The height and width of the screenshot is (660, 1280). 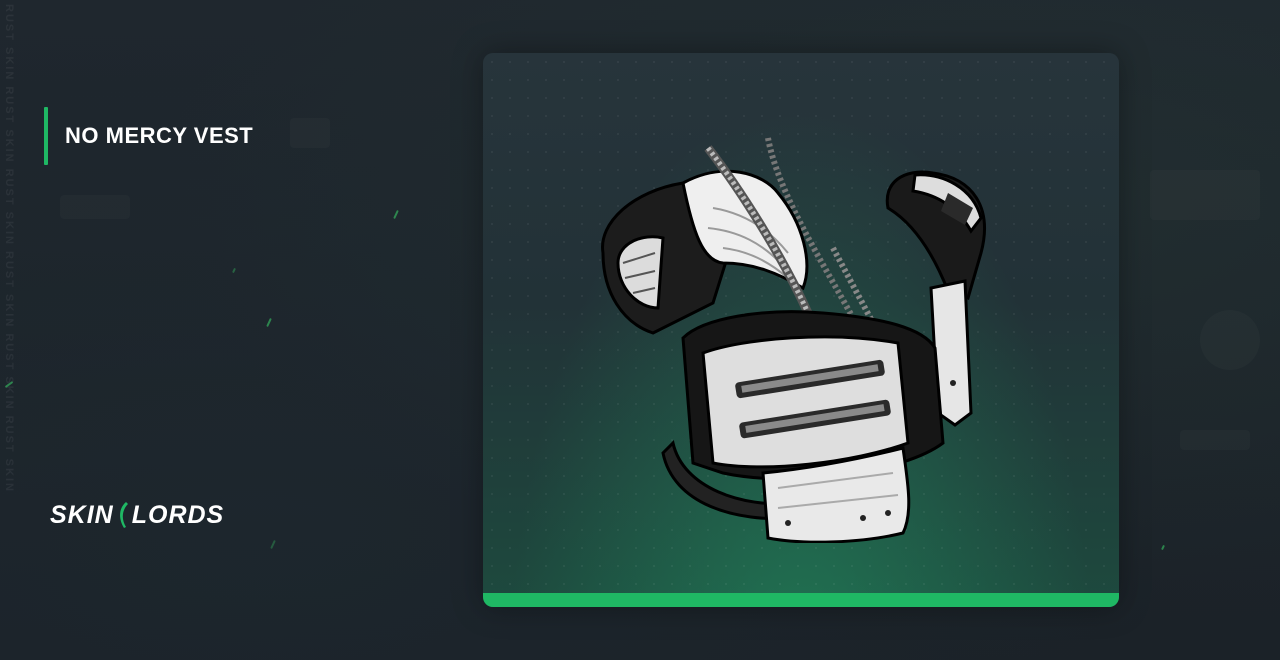 I want to click on title-block: NO MERCY VEST, so click(x=148, y=136).